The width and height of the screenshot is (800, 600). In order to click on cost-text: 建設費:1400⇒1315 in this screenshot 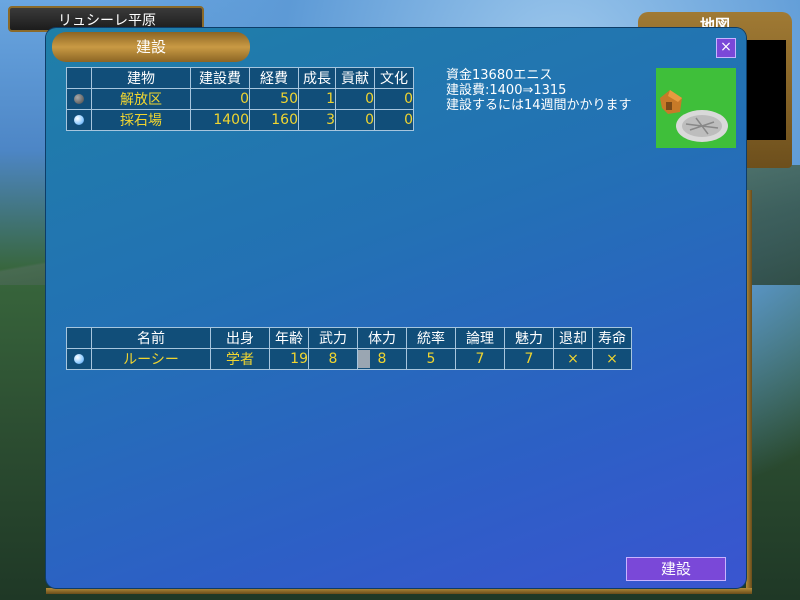, I will do `click(506, 90)`.